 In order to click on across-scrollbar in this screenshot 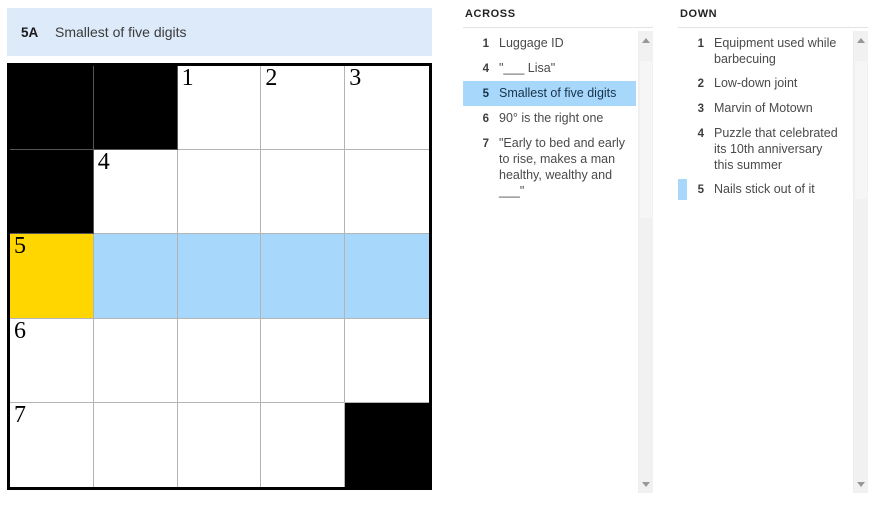, I will do `click(645, 262)`.